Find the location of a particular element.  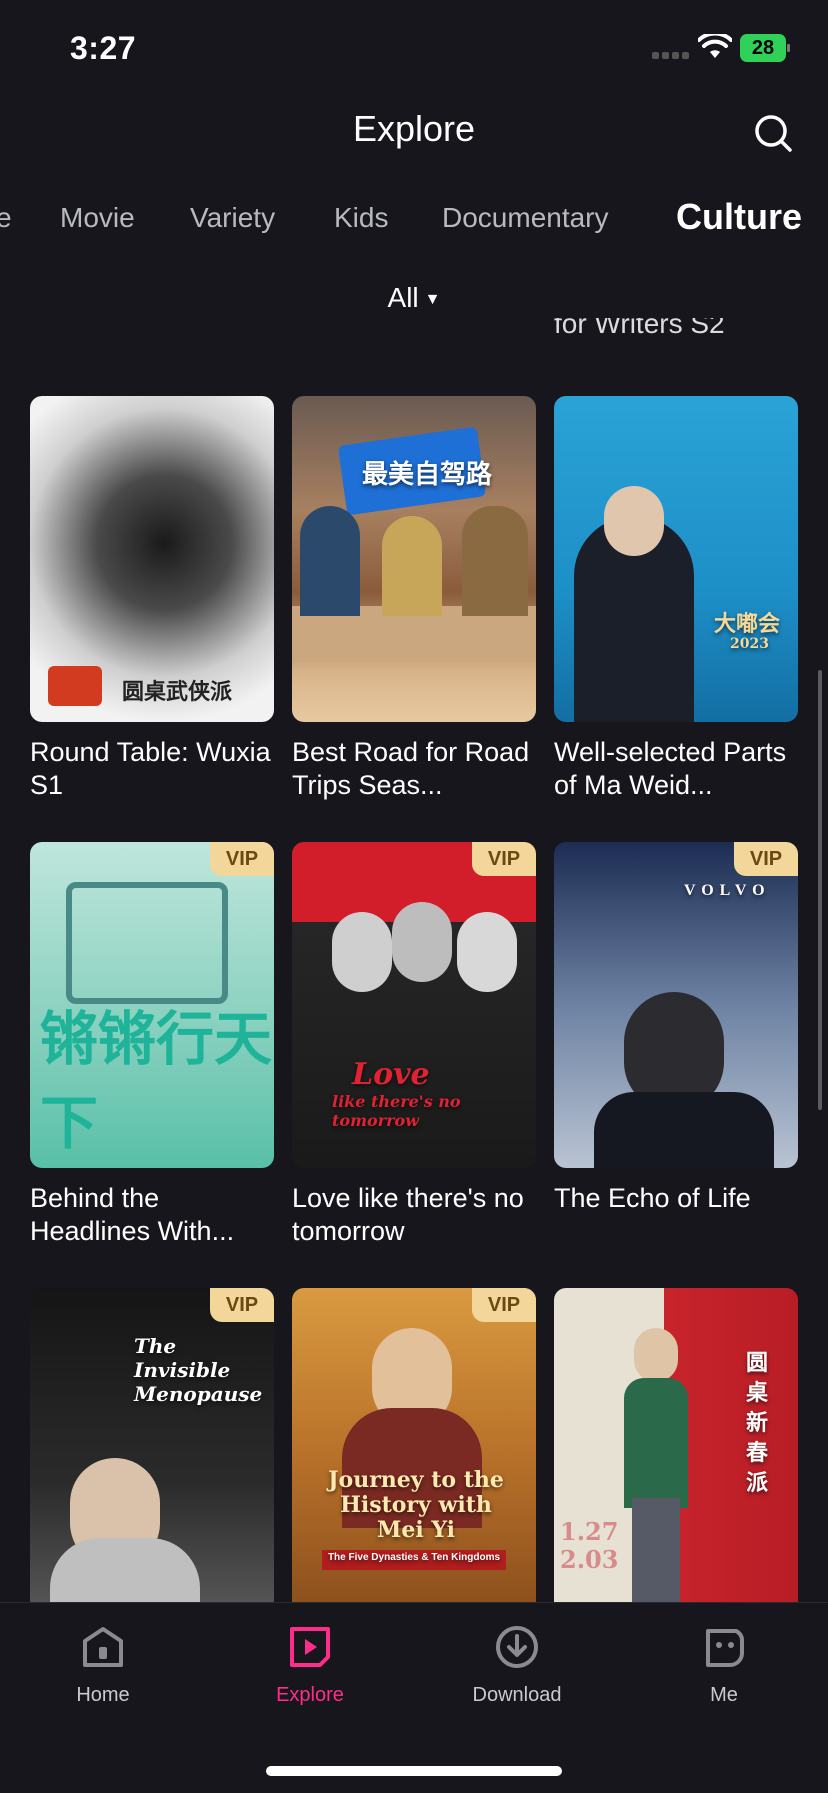

poster-image: VOLVO is located at coordinates (676, 1005).